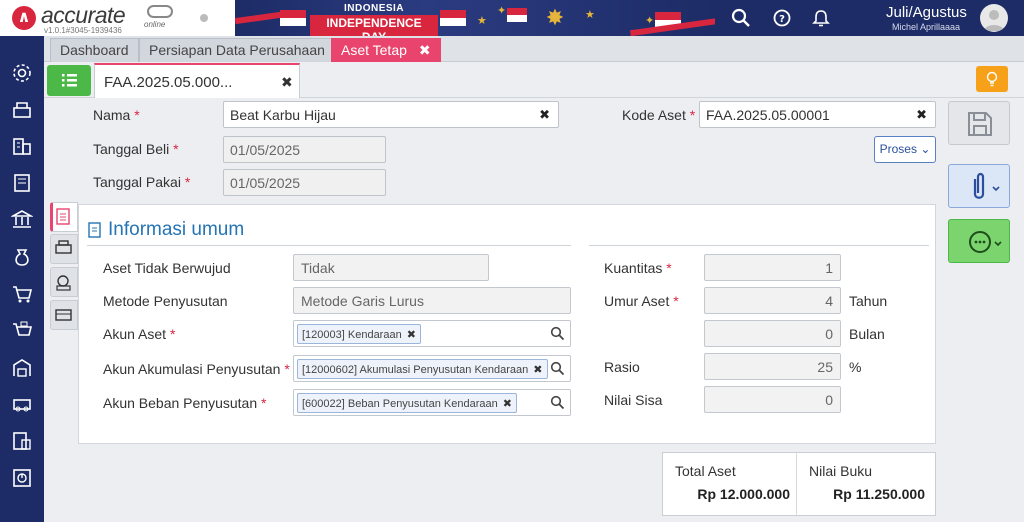  I want to click on save-button, so click(979, 123).